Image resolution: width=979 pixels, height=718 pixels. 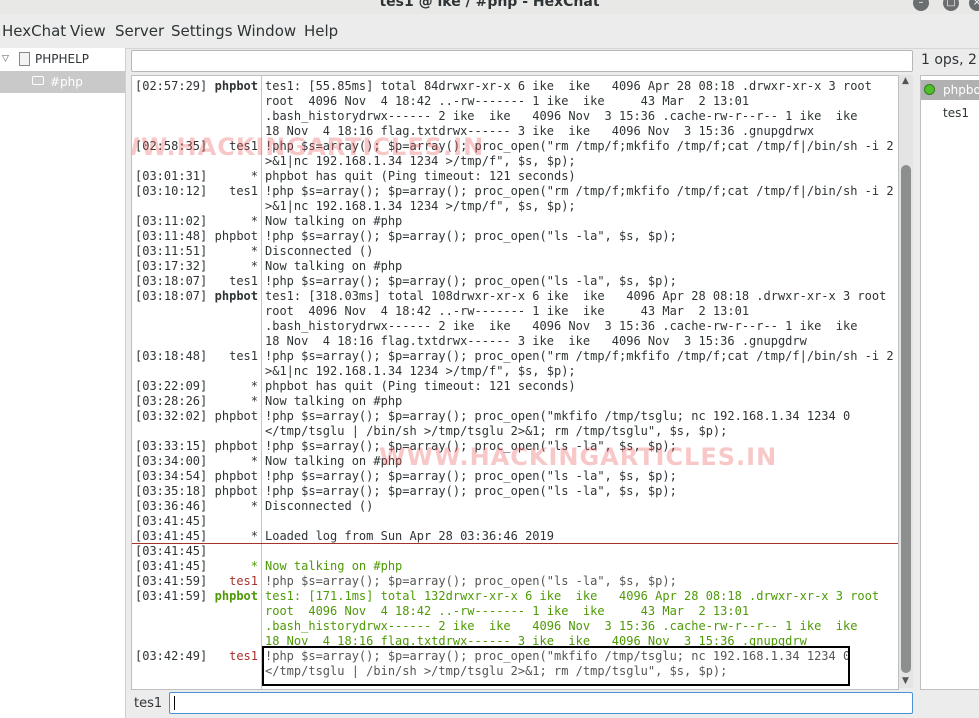 I want to click on op-status-icon, so click(x=929, y=89).